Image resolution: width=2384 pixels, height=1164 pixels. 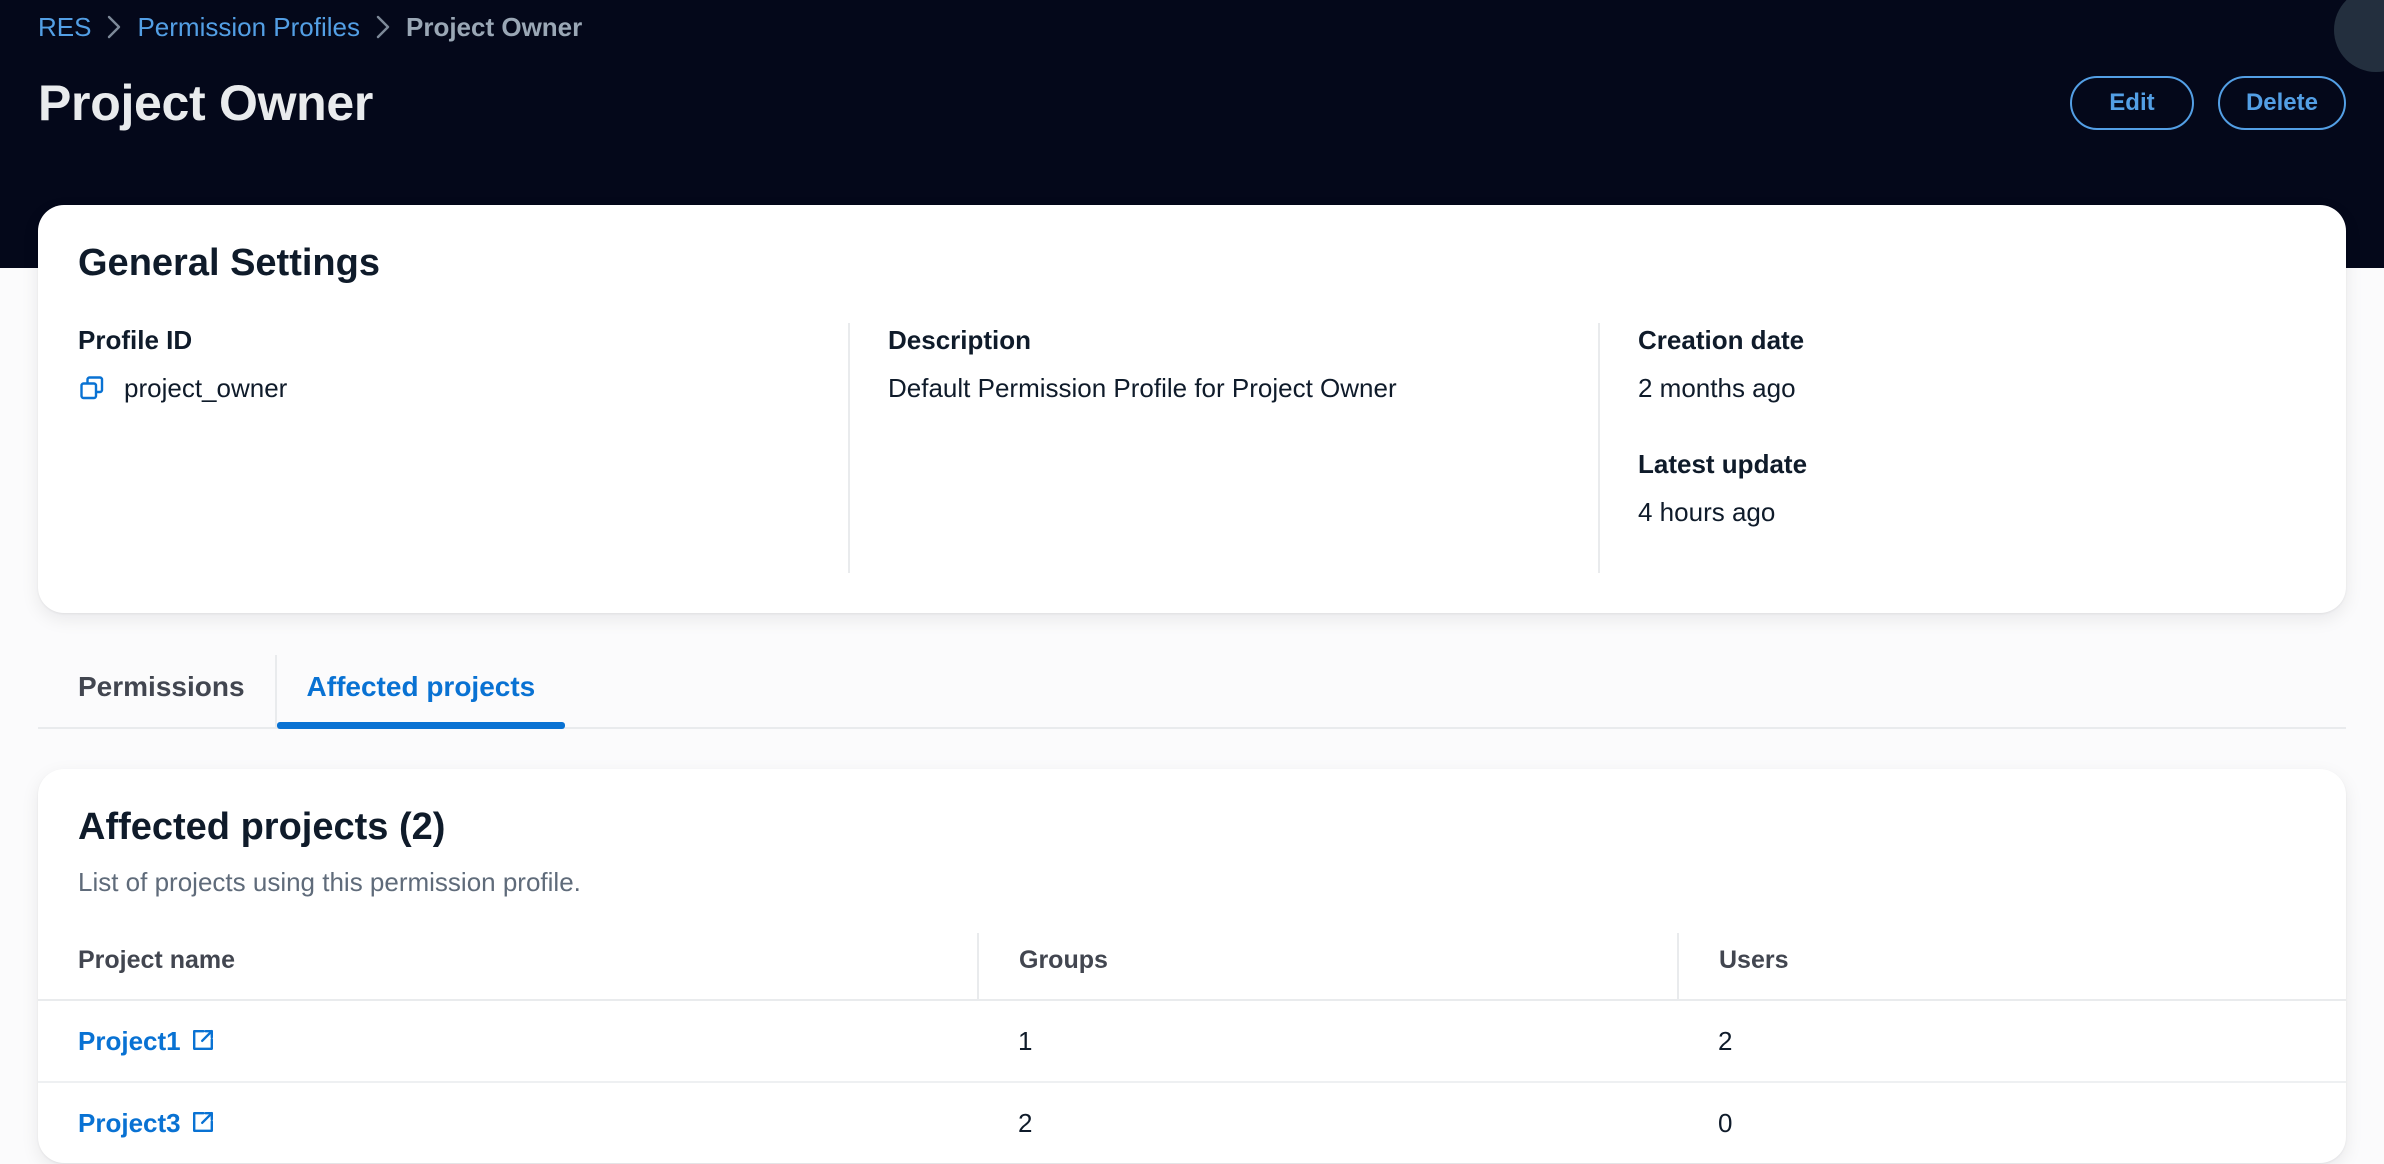 What do you see at coordinates (1328, 1041) in the screenshot?
I see `cell-groups: 1` at bounding box center [1328, 1041].